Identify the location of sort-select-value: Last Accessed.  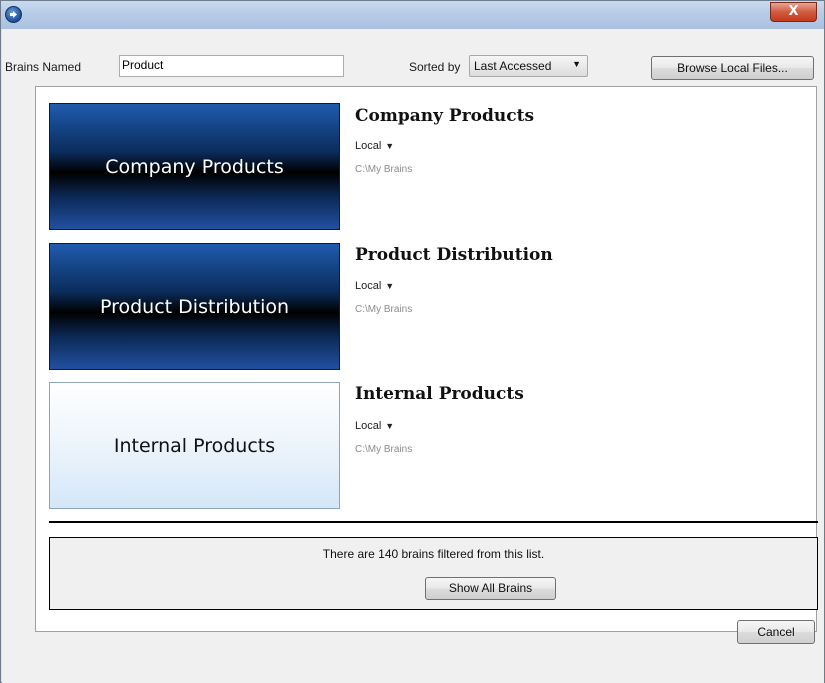
(513, 66).